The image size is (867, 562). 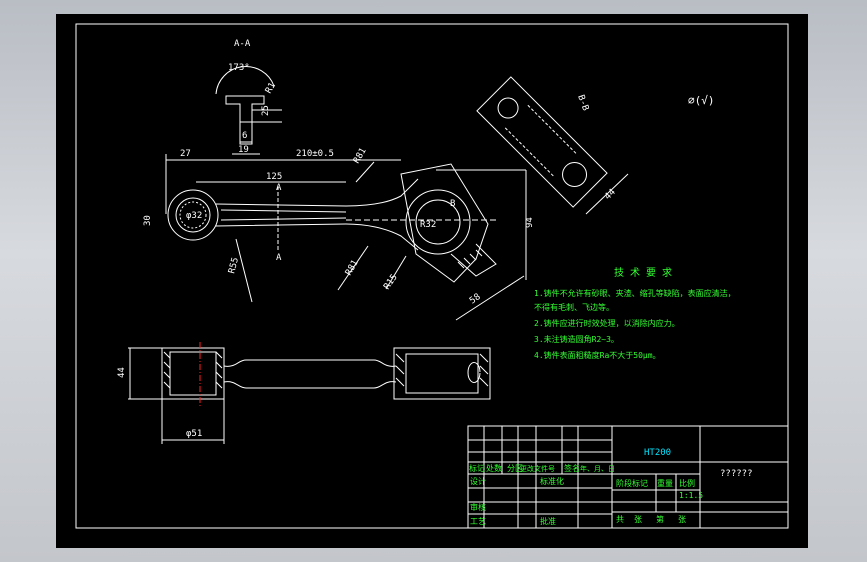 I want to click on label-sheets: 张, so click(x=638, y=519).